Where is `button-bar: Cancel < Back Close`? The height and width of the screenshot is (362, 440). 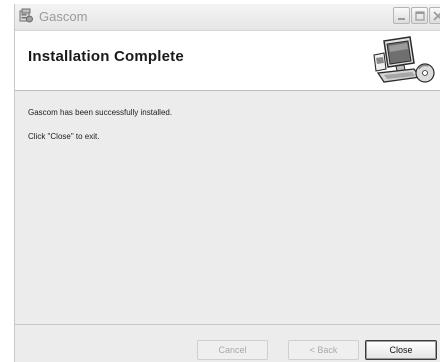 button-bar: Cancel < Back Close is located at coordinates (227, 343).